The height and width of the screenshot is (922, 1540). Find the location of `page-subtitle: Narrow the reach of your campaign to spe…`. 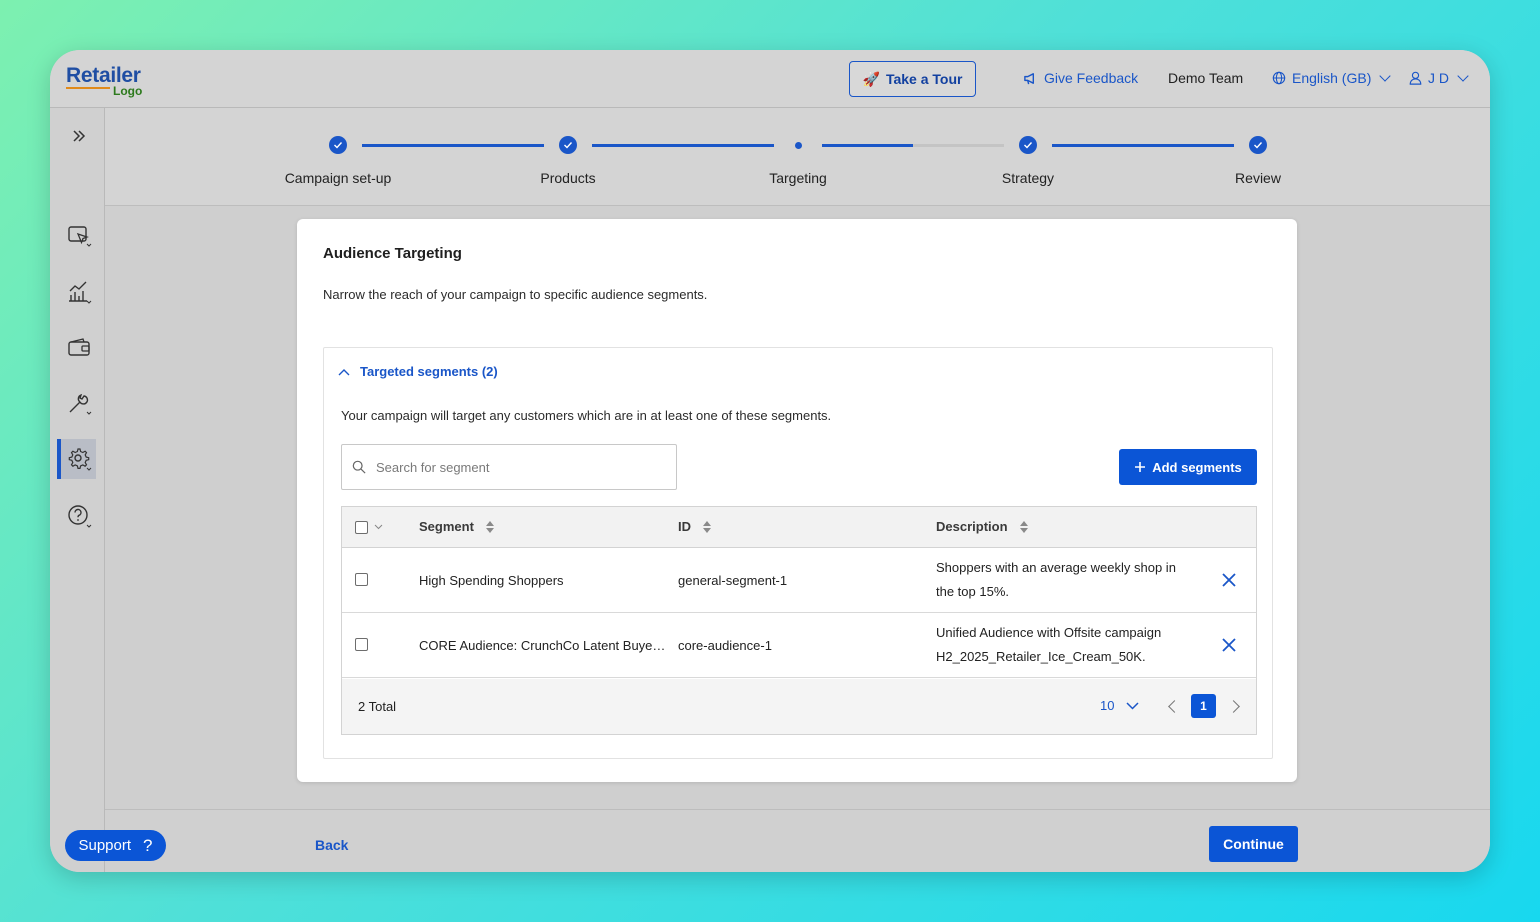

page-subtitle: Narrow the reach of your campaign to spe… is located at coordinates (515, 294).